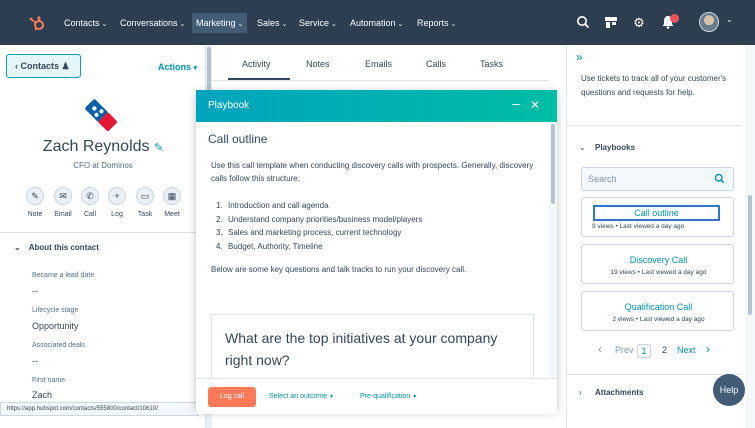 Image resolution: width=755 pixels, height=428 pixels. I want to click on task-label: Task, so click(145, 214).